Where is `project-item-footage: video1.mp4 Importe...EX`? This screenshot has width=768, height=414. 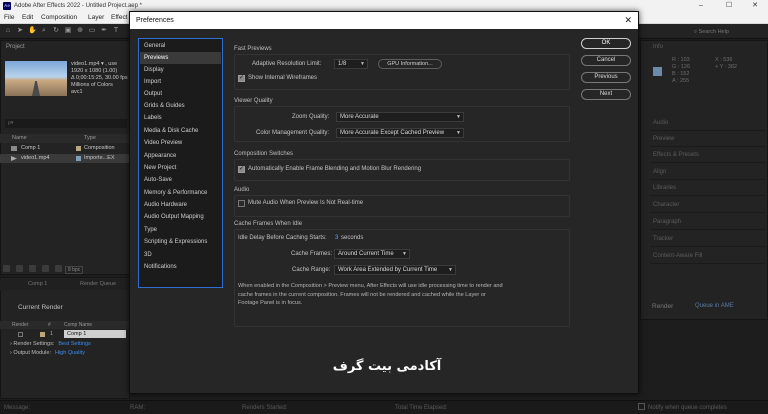
project-item-footage: video1.mp4 Importe...EX is located at coordinates (65, 158).